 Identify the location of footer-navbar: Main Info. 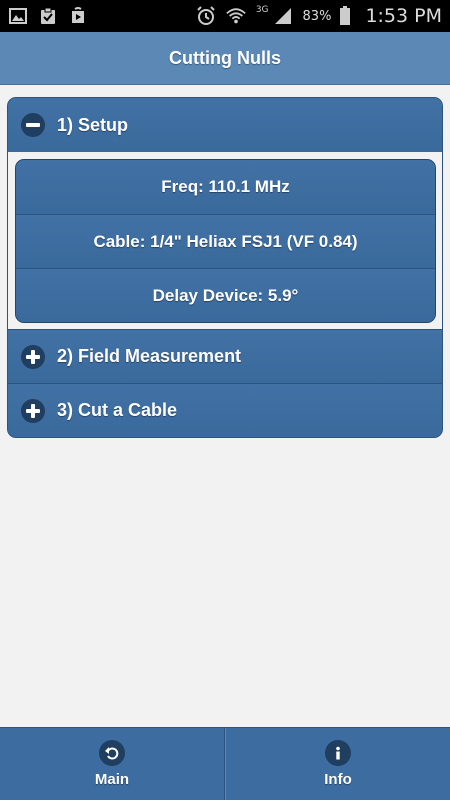
(225, 763).